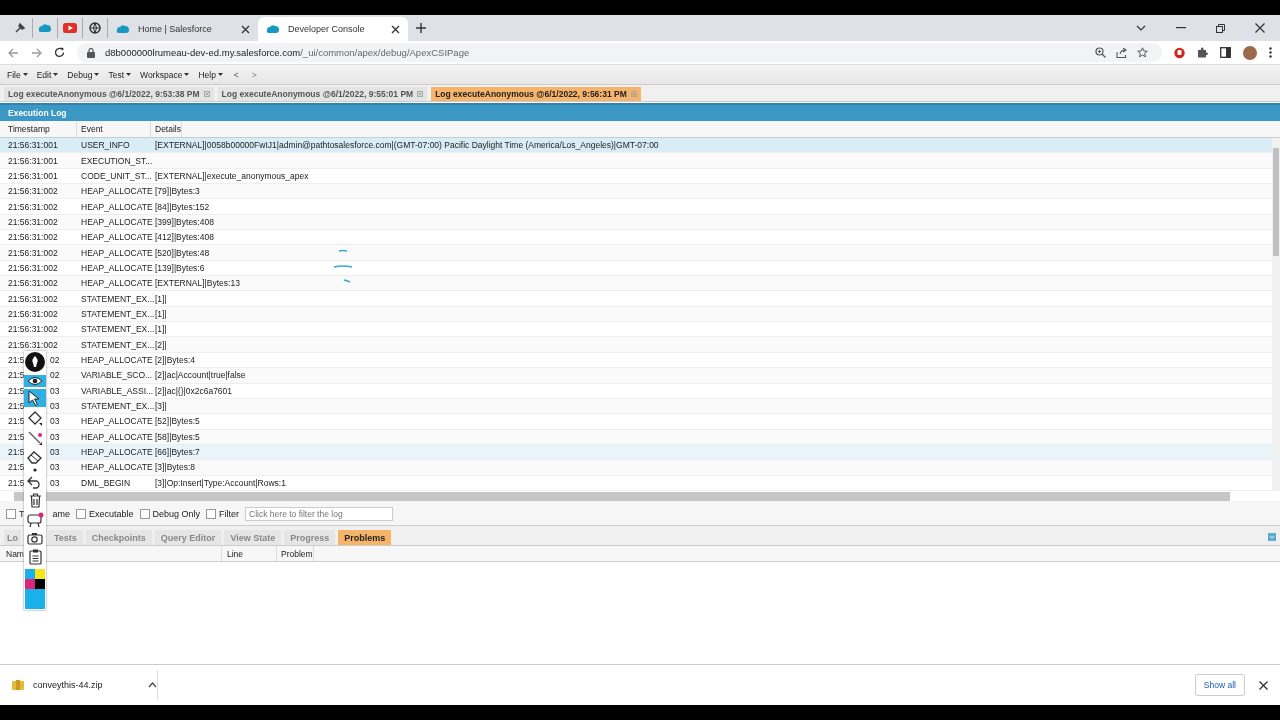  What do you see at coordinates (1250, 52) in the screenshot?
I see `avatar-icon` at bounding box center [1250, 52].